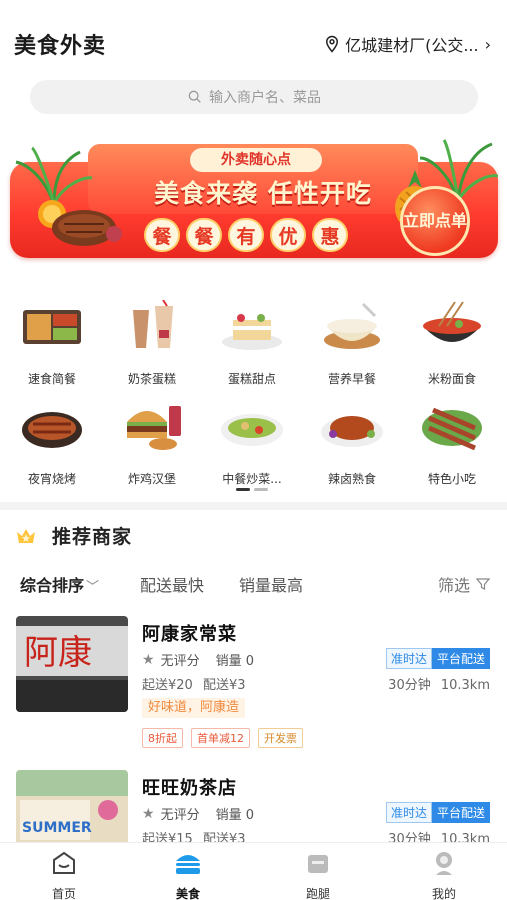  I want to click on tab-home: 首页, so click(64, 874).